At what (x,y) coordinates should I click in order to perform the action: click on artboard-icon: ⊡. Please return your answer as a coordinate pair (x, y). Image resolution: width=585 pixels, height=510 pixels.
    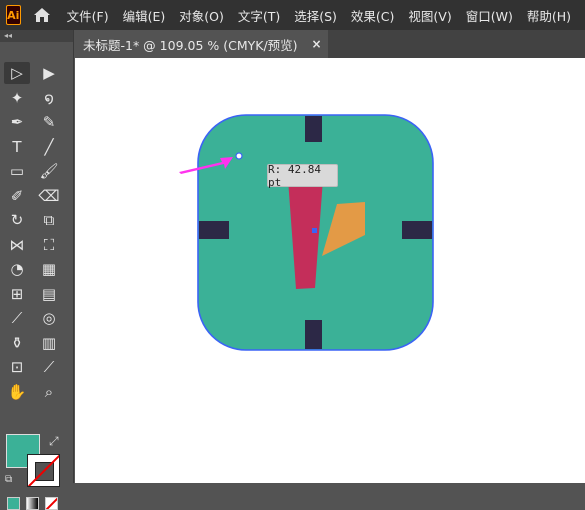
    Looking at the image, I should click on (17, 367).